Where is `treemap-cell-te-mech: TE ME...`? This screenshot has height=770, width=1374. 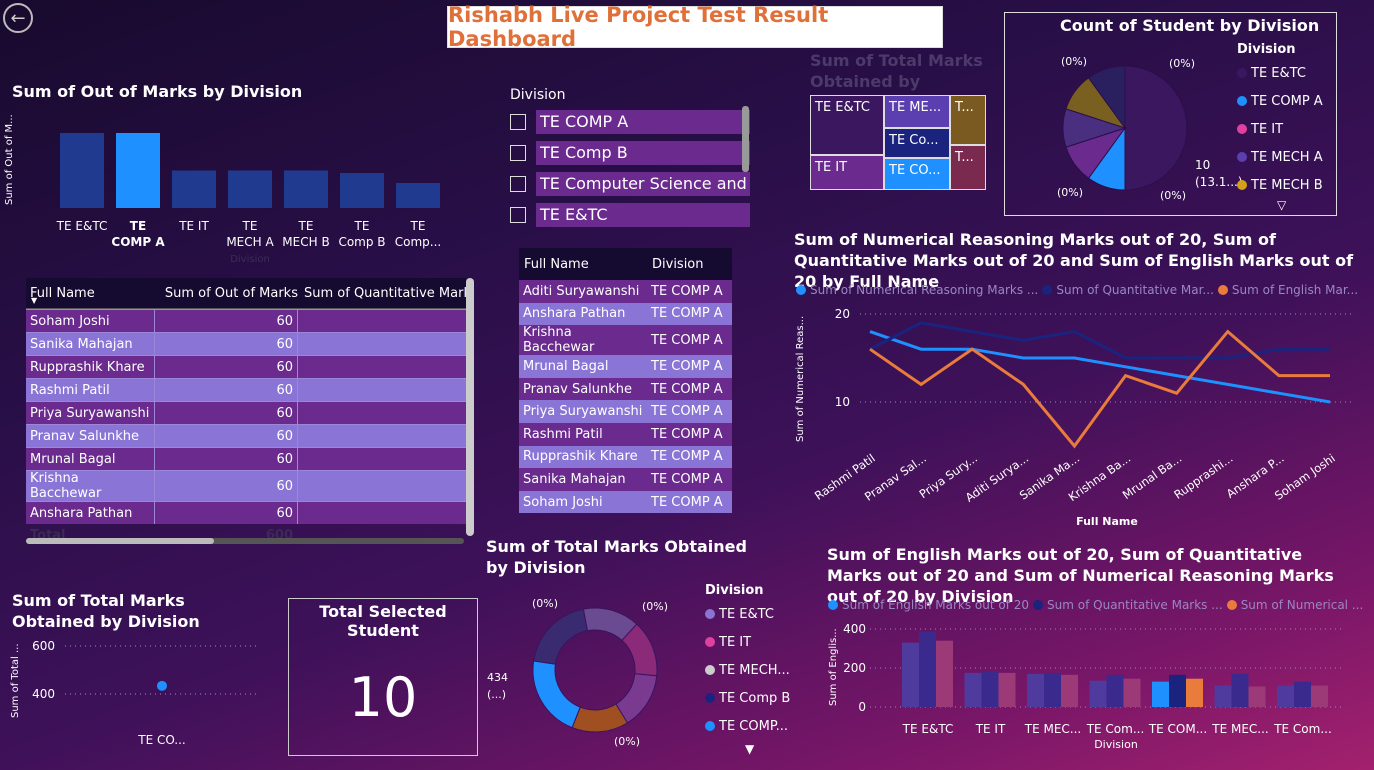 treemap-cell-te-mech: TE ME... is located at coordinates (917, 111).